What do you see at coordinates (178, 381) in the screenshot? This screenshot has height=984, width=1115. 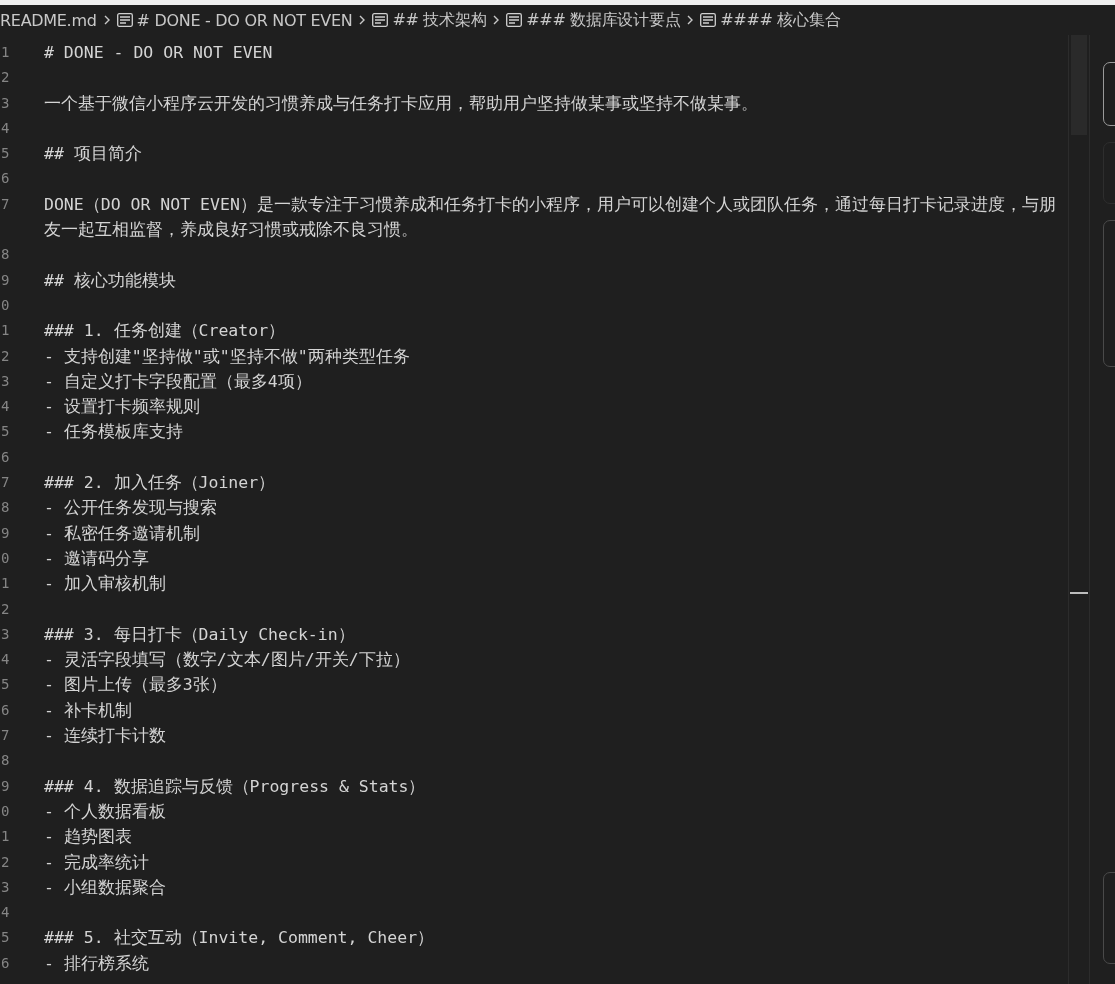 I see `code-line: - 自定义打卡字段配置（最多4项）` at bounding box center [178, 381].